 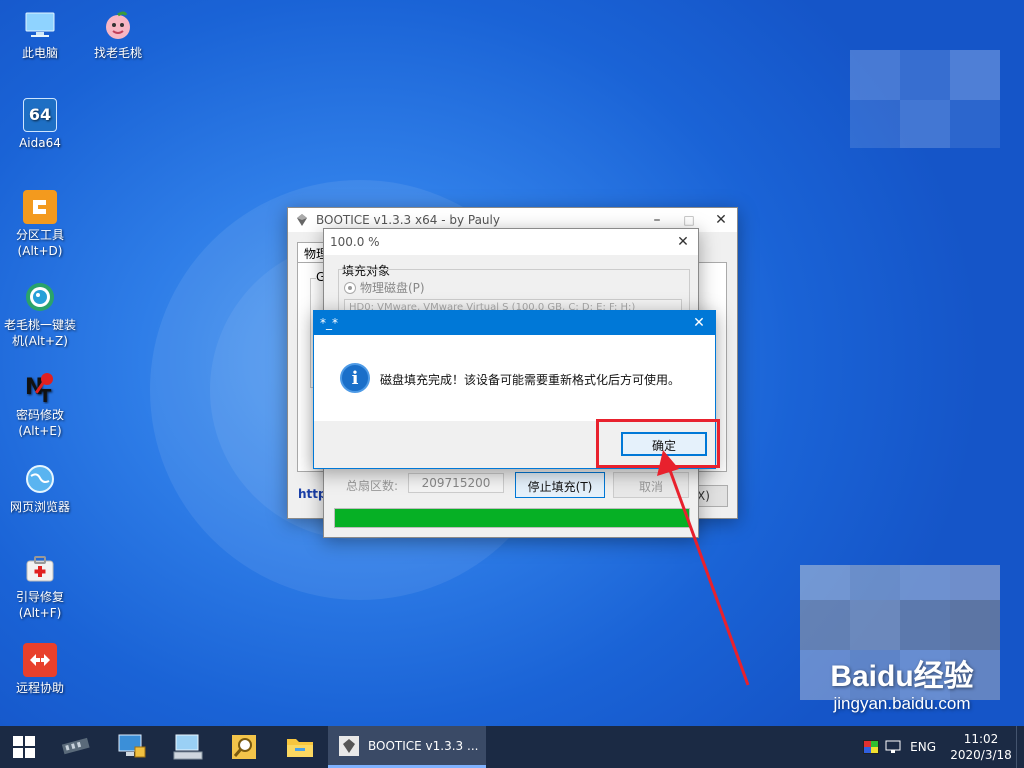 I want to click on desktop-icon-find-peach: 找老毛桃, so click(x=118, y=34).